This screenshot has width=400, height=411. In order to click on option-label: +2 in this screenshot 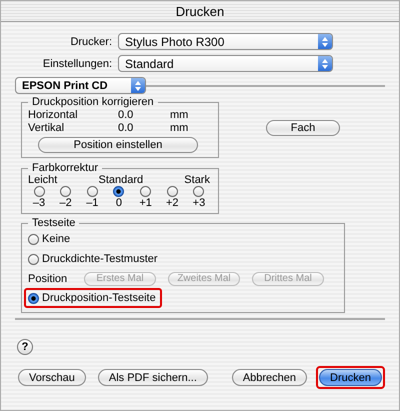, I will do `click(172, 203)`.